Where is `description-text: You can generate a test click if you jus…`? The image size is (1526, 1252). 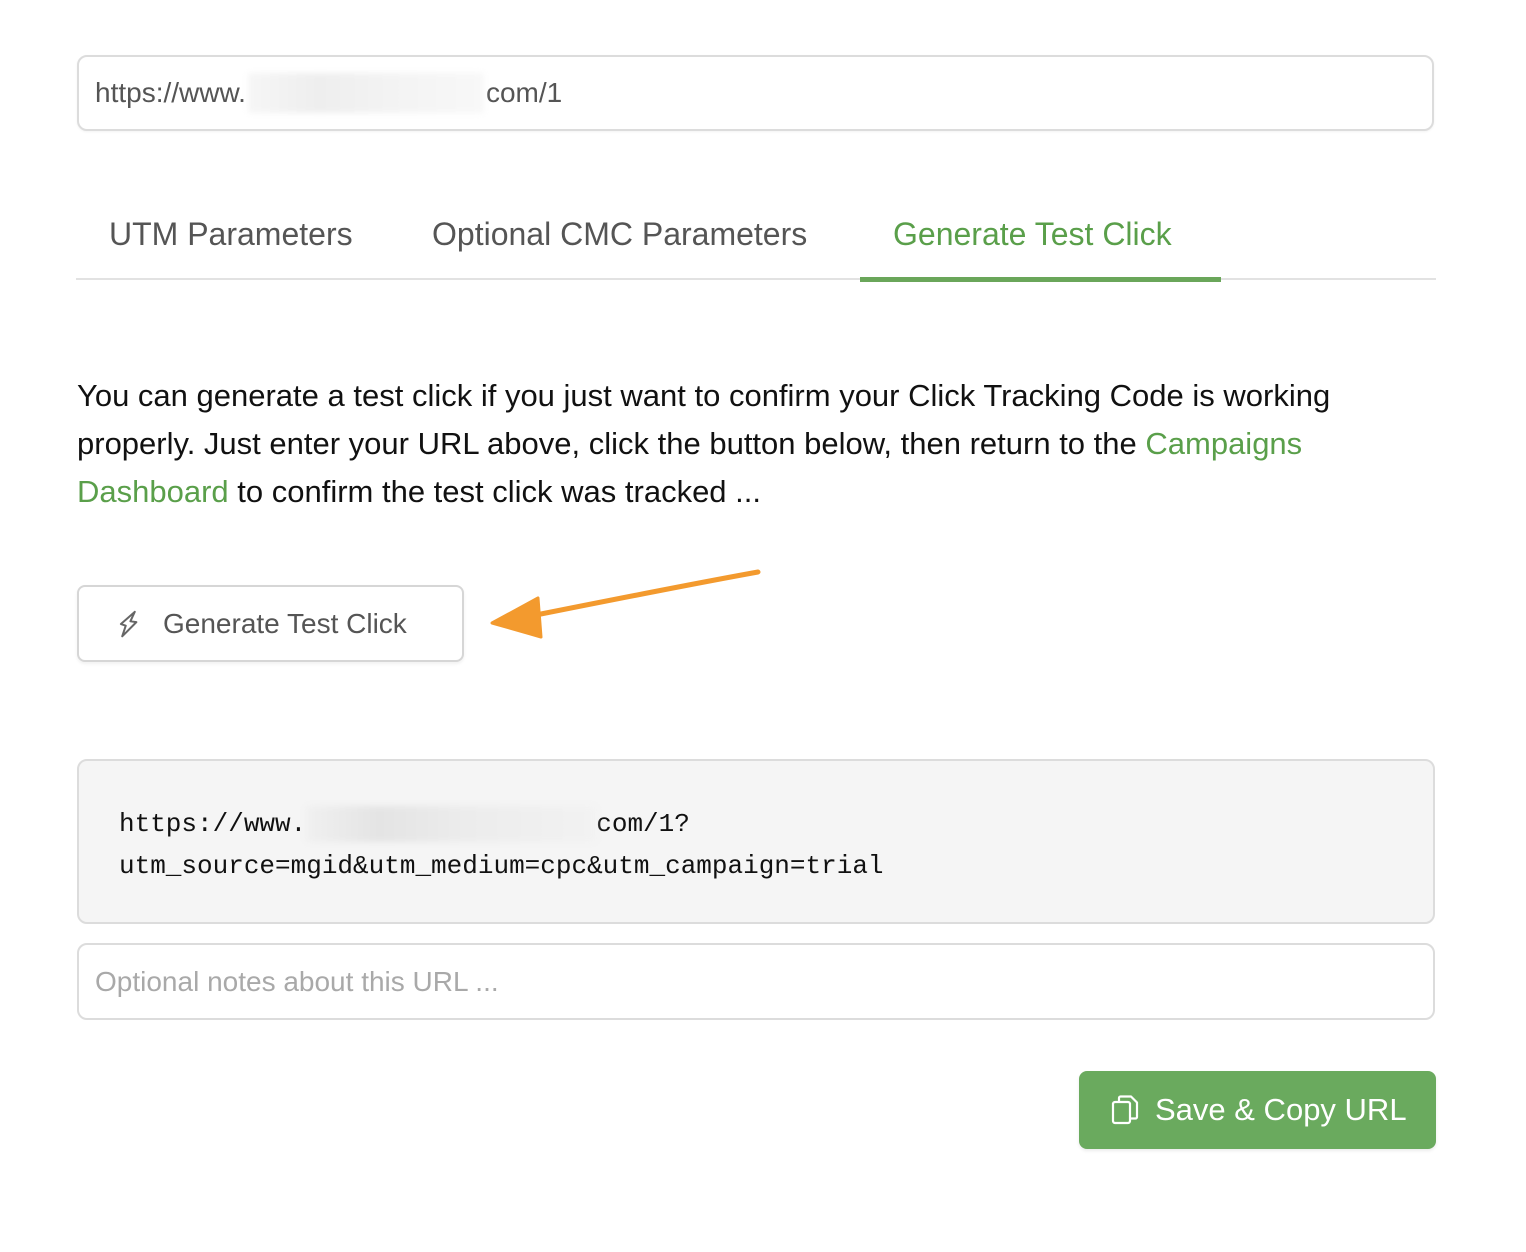
description-text: You can generate a test click if you jus… is located at coordinates (757, 444).